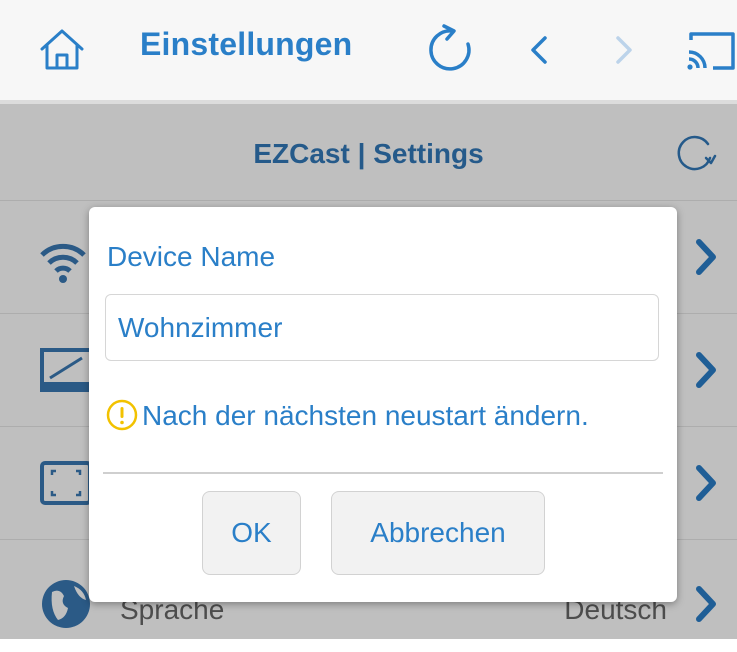 Image resolution: width=737 pixels, height=652 pixels. Describe the element at coordinates (709, 50) in the screenshot. I see `cast-icon` at that location.